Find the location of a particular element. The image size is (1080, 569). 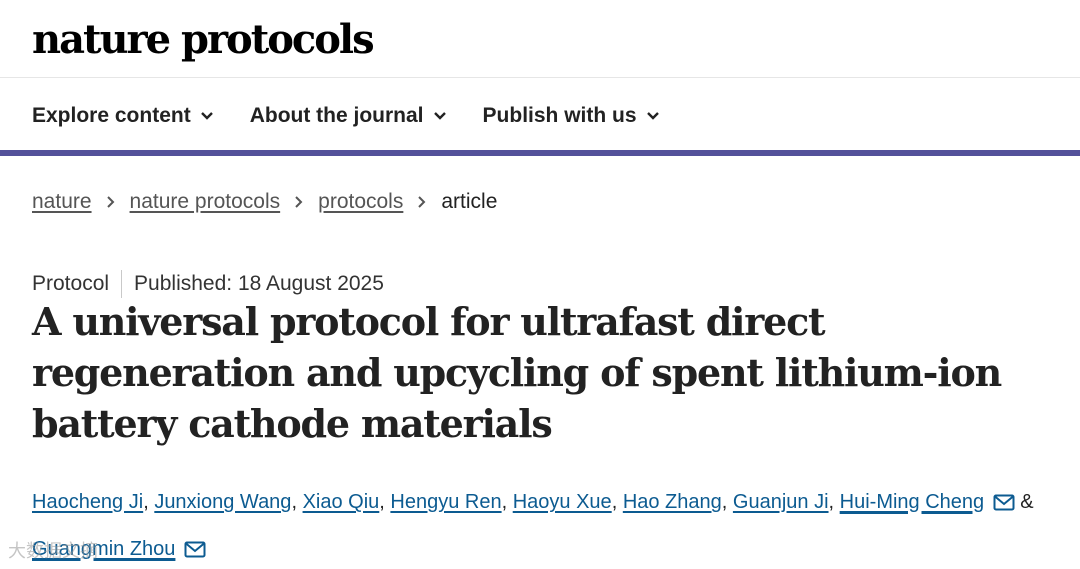

breadcrumb-nature-protocols: nature protocols is located at coordinates (205, 202).